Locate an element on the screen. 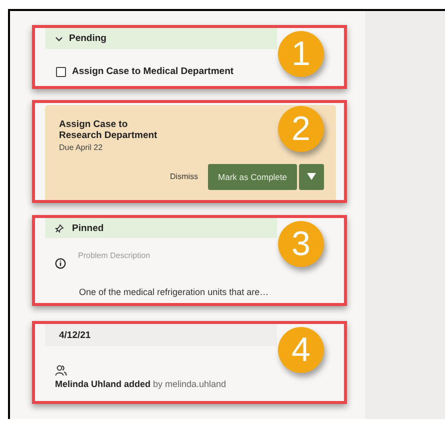 This screenshot has height=421, width=445. date-label: 4/12/21 is located at coordinates (75, 335).